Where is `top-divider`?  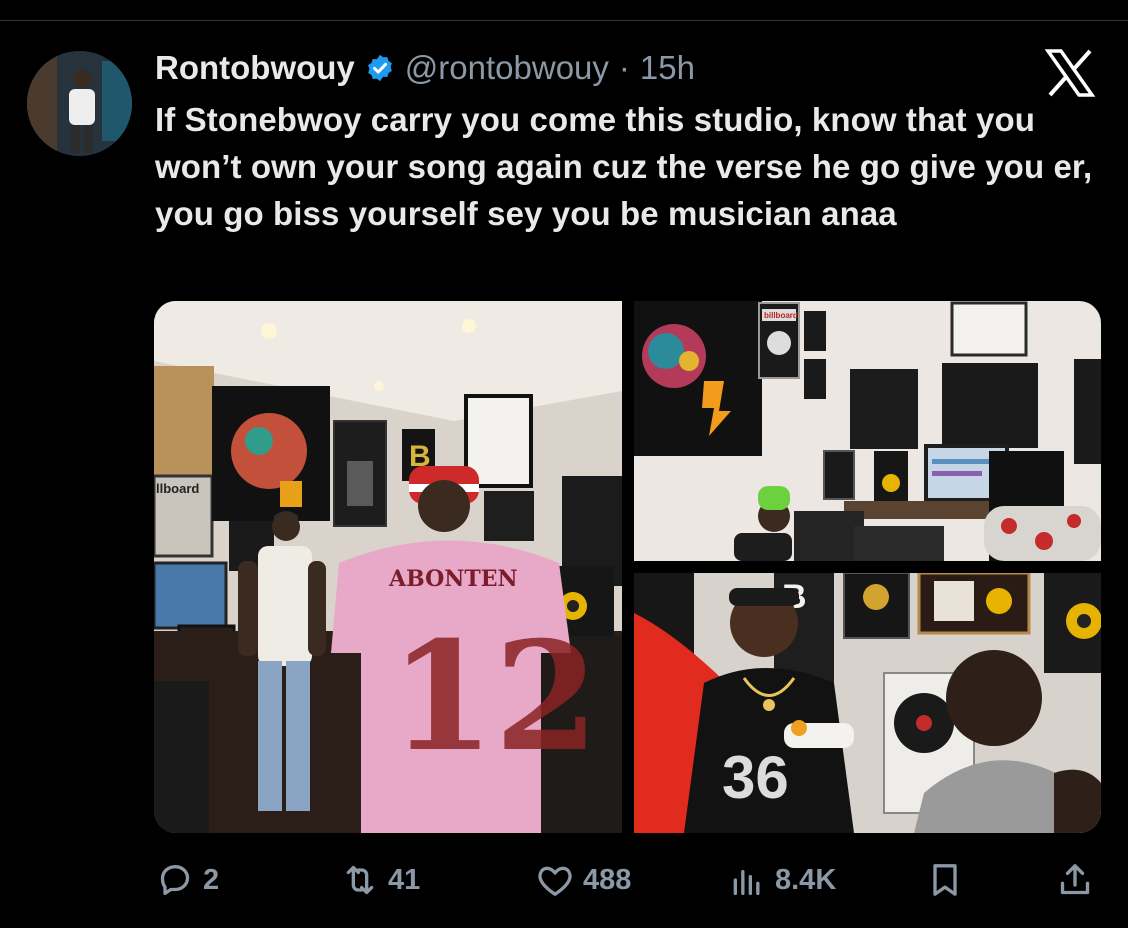 top-divider is located at coordinates (564, 20).